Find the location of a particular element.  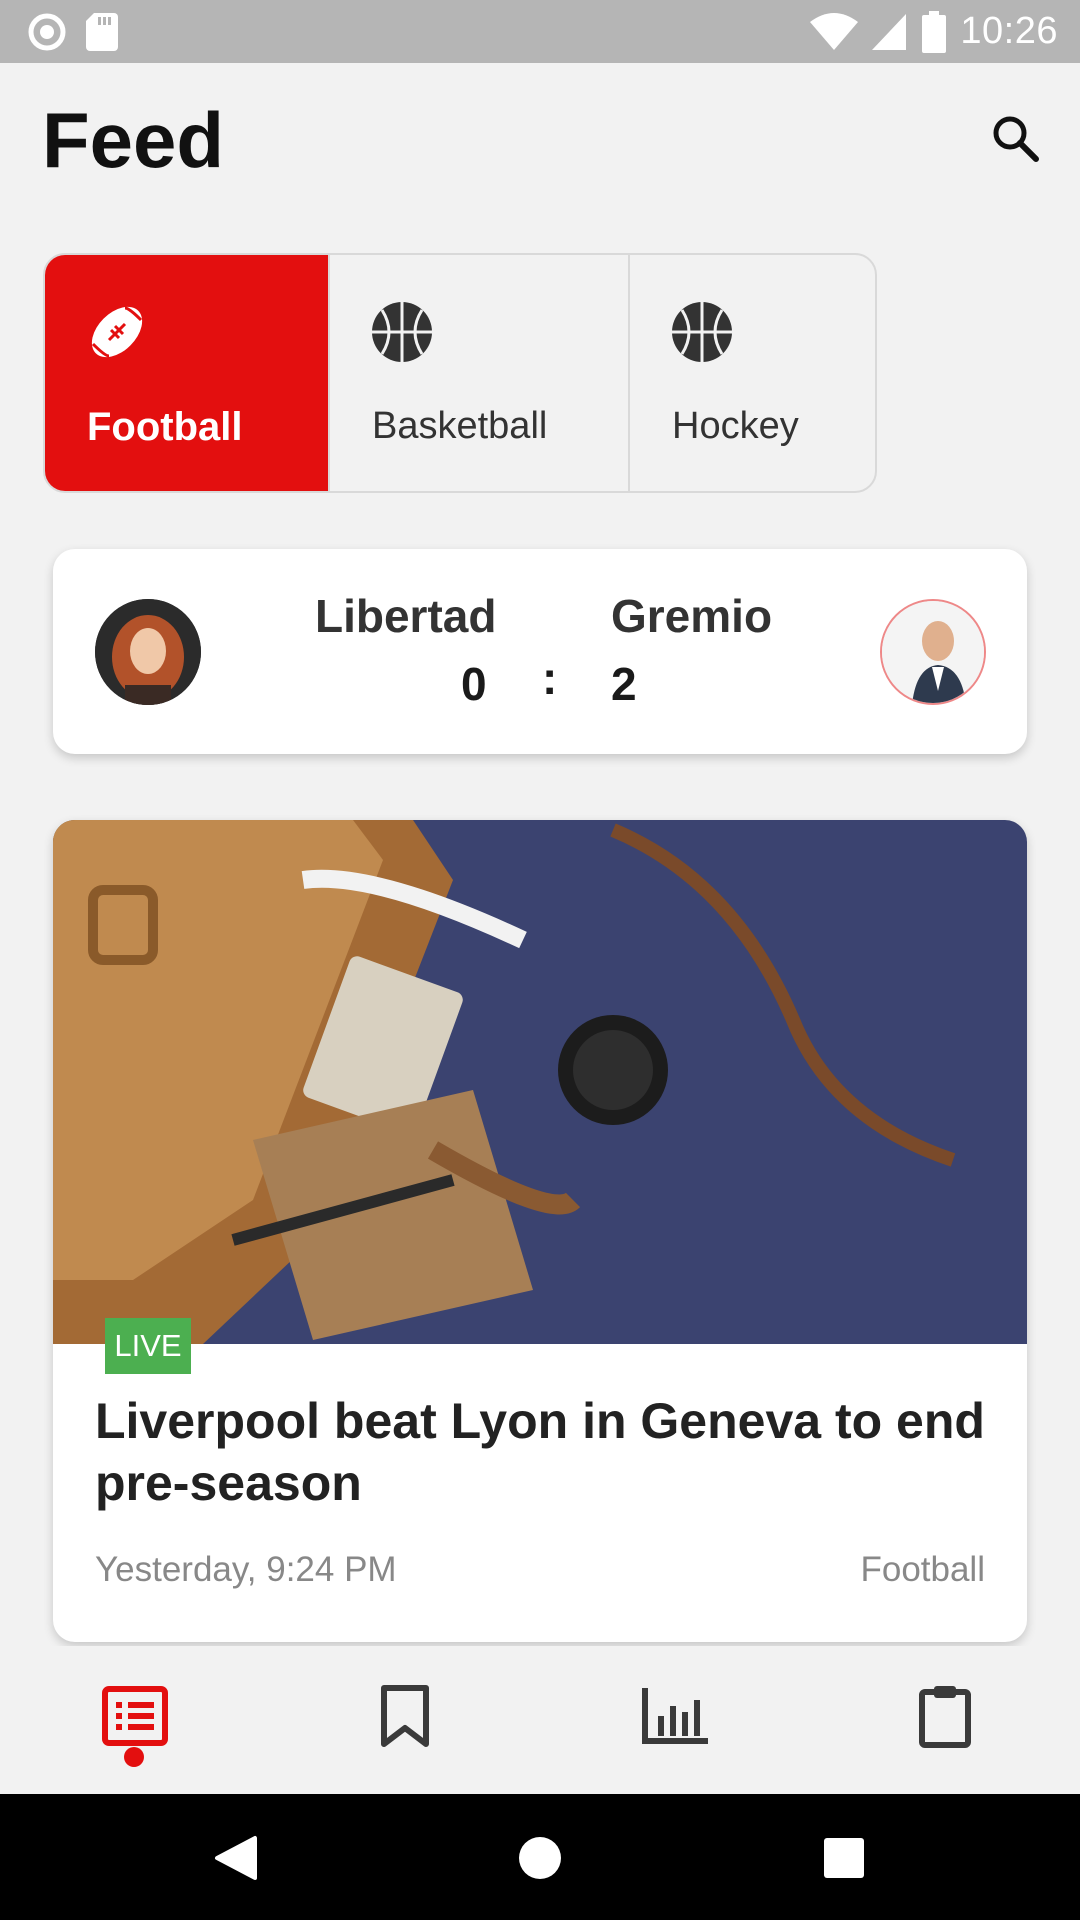

search-icon is located at coordinates (1016, 139).